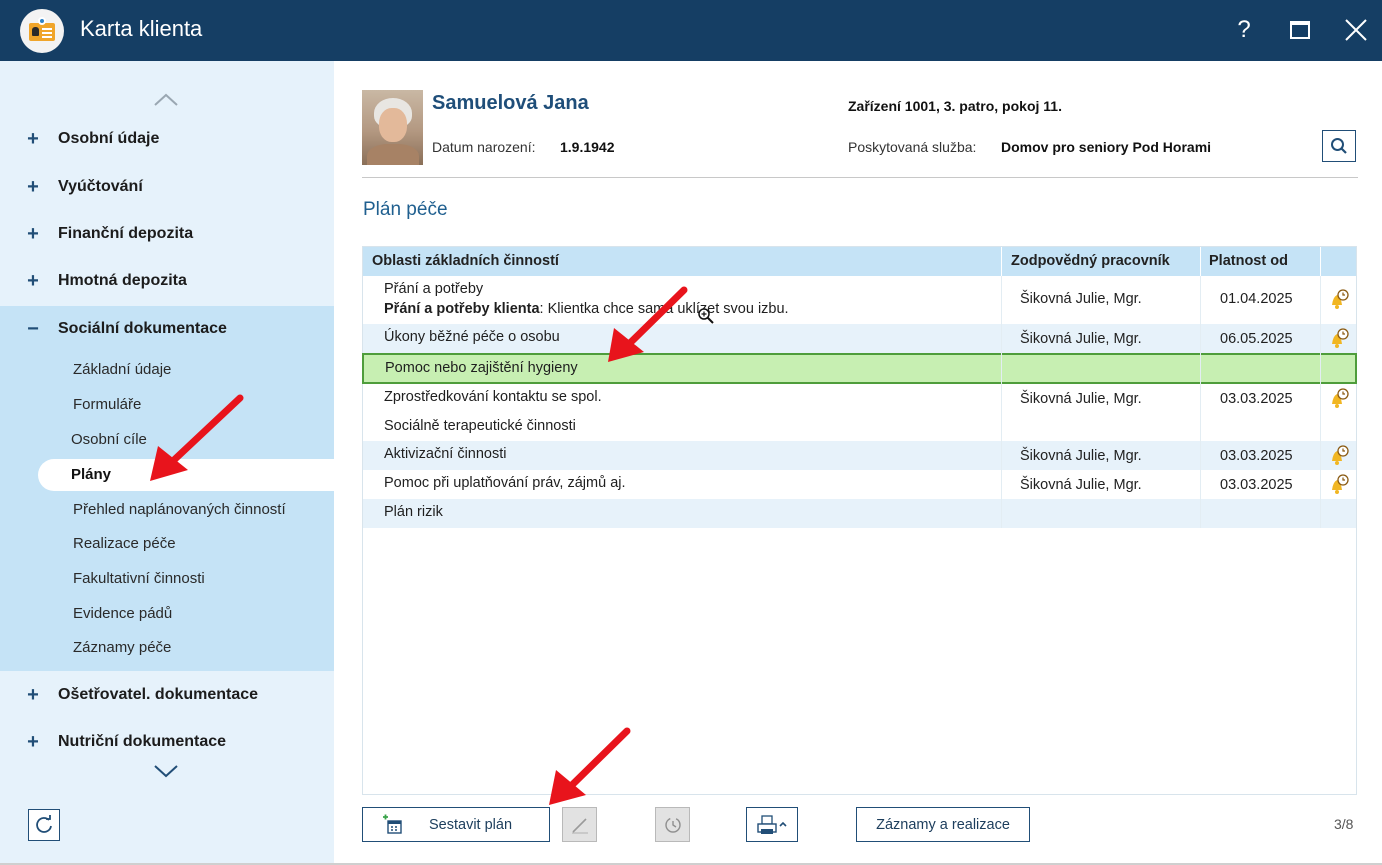  I want to click on sidebar-section-vyuctovani: + Vyúčtování, so click(167, 187).